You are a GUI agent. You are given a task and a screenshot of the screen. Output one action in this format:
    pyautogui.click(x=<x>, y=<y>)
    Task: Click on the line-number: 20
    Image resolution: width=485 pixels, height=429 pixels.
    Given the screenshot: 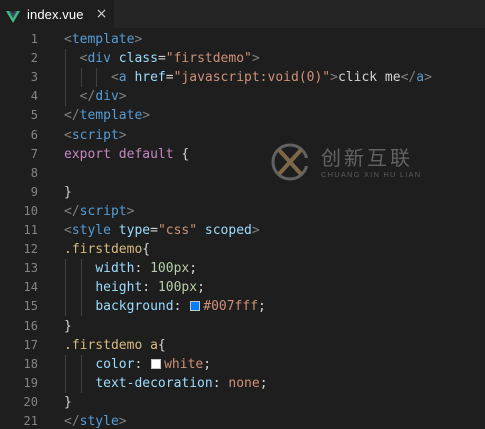 What is the action you would take?
    pyautogui.click(x=30, y=401)
    